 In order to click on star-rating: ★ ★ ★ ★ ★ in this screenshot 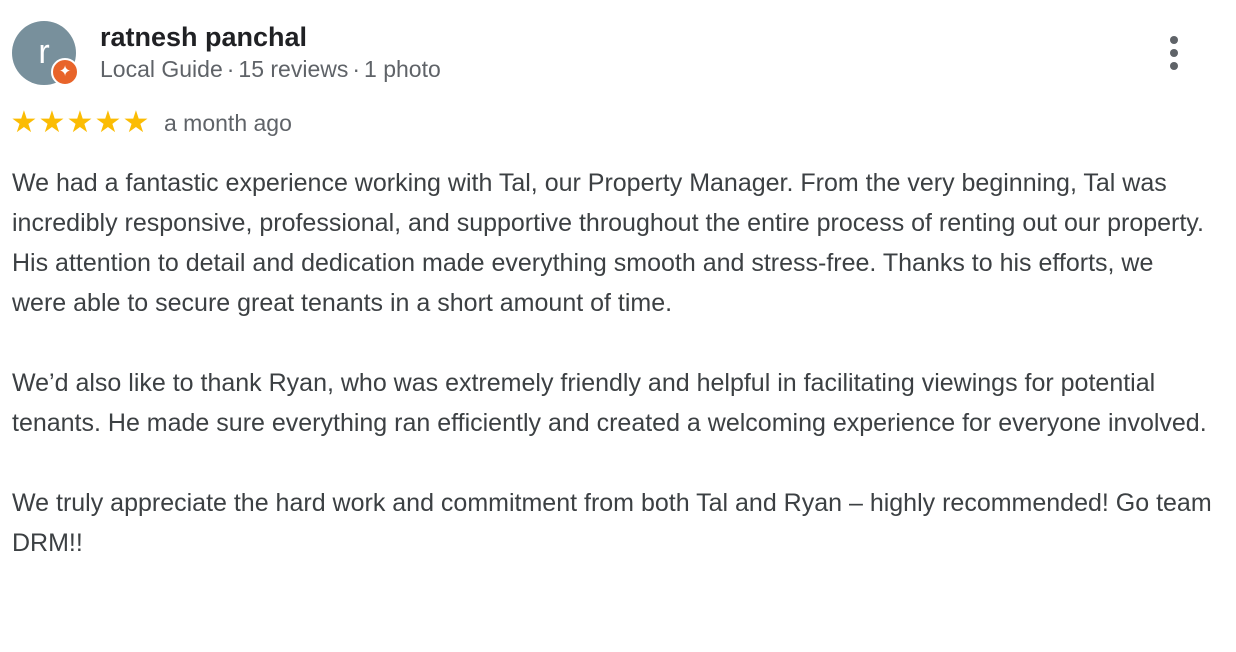, I will do `click(80, 123)`.